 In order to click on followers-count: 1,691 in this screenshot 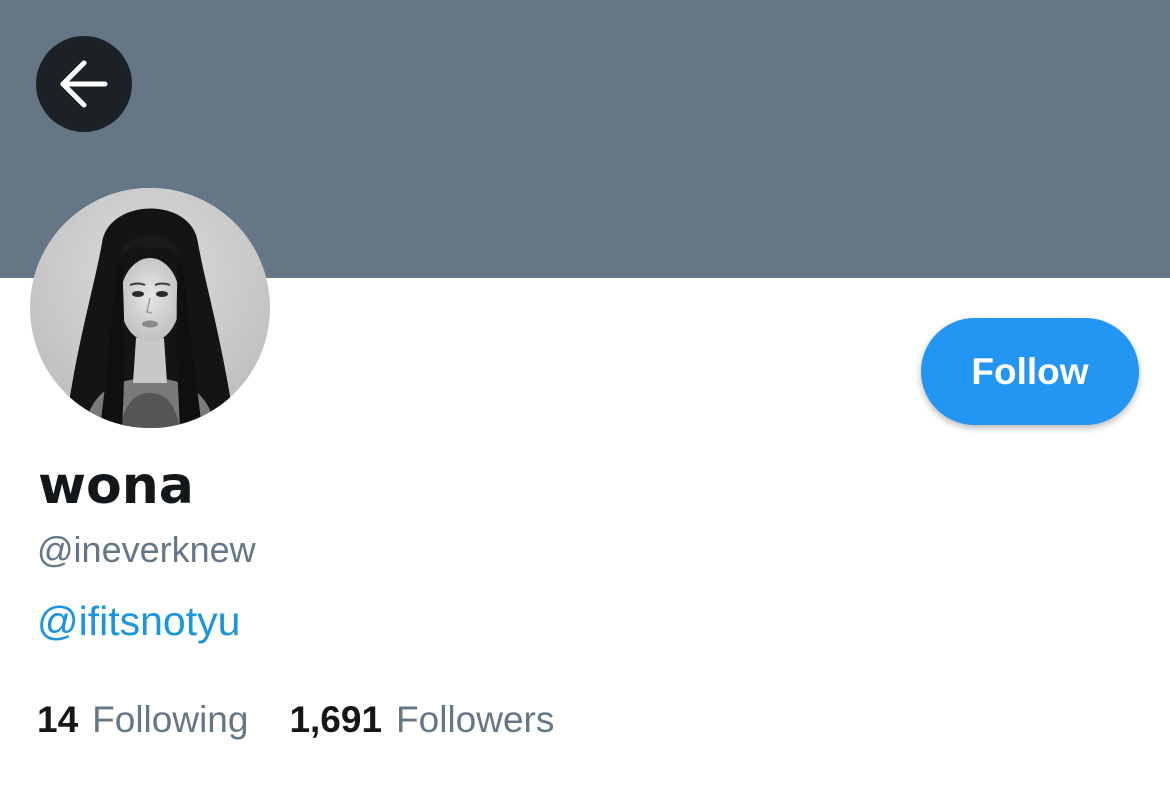, I will do `click(336, 719)`.